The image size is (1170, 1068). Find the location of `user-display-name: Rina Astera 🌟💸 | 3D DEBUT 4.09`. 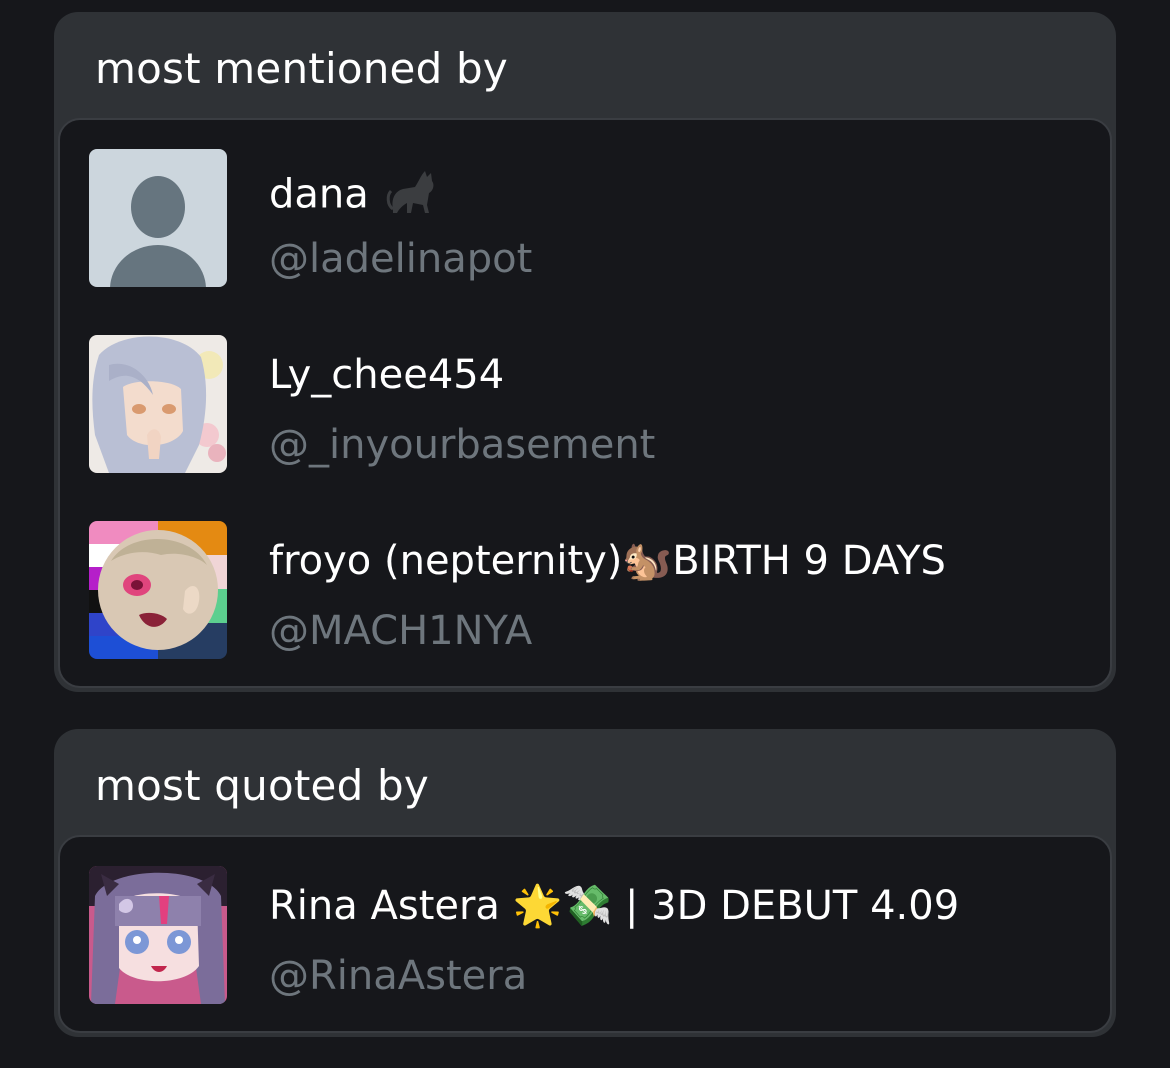

user-display-name: Rina Astera 🌟💸 | 3D DEBUT 4.09 is located at coordinates (627, 906).